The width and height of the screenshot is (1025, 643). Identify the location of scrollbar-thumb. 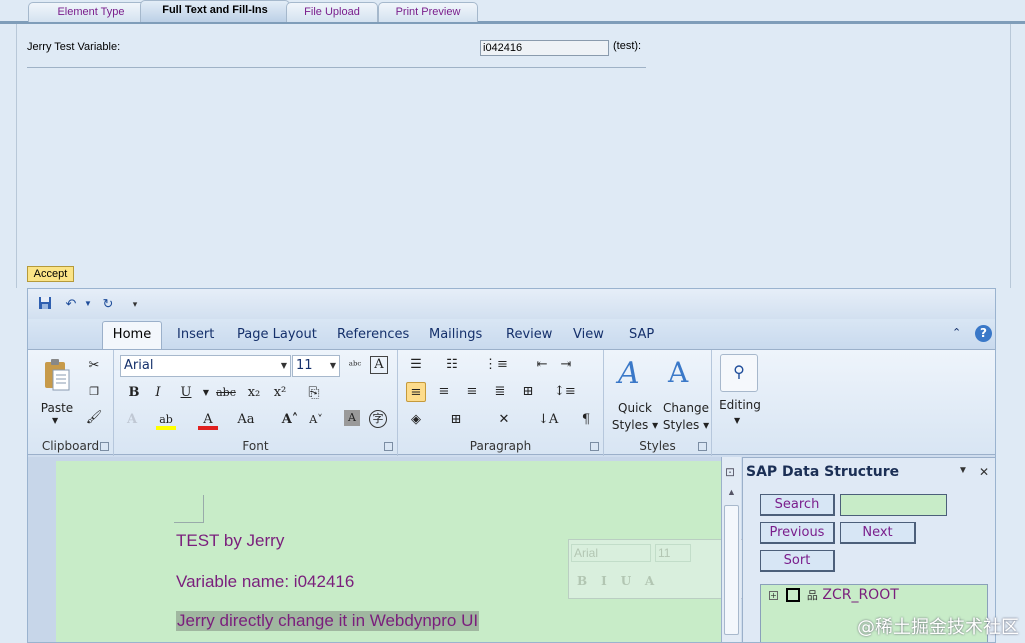
(731, 570).